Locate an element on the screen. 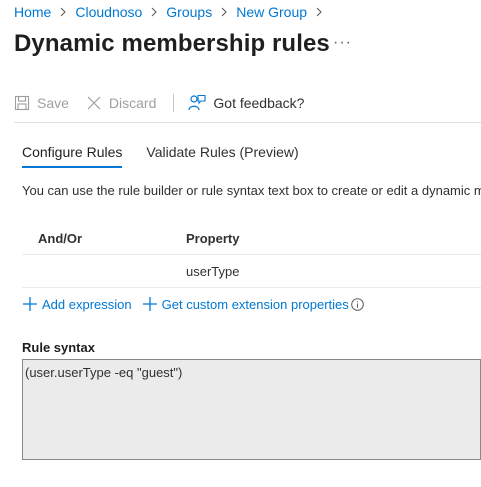 Image resolution: width=481 pixels, height=487 pixels. custom-extension-label: Get custom extension properties is located at coordinates (255, 304).